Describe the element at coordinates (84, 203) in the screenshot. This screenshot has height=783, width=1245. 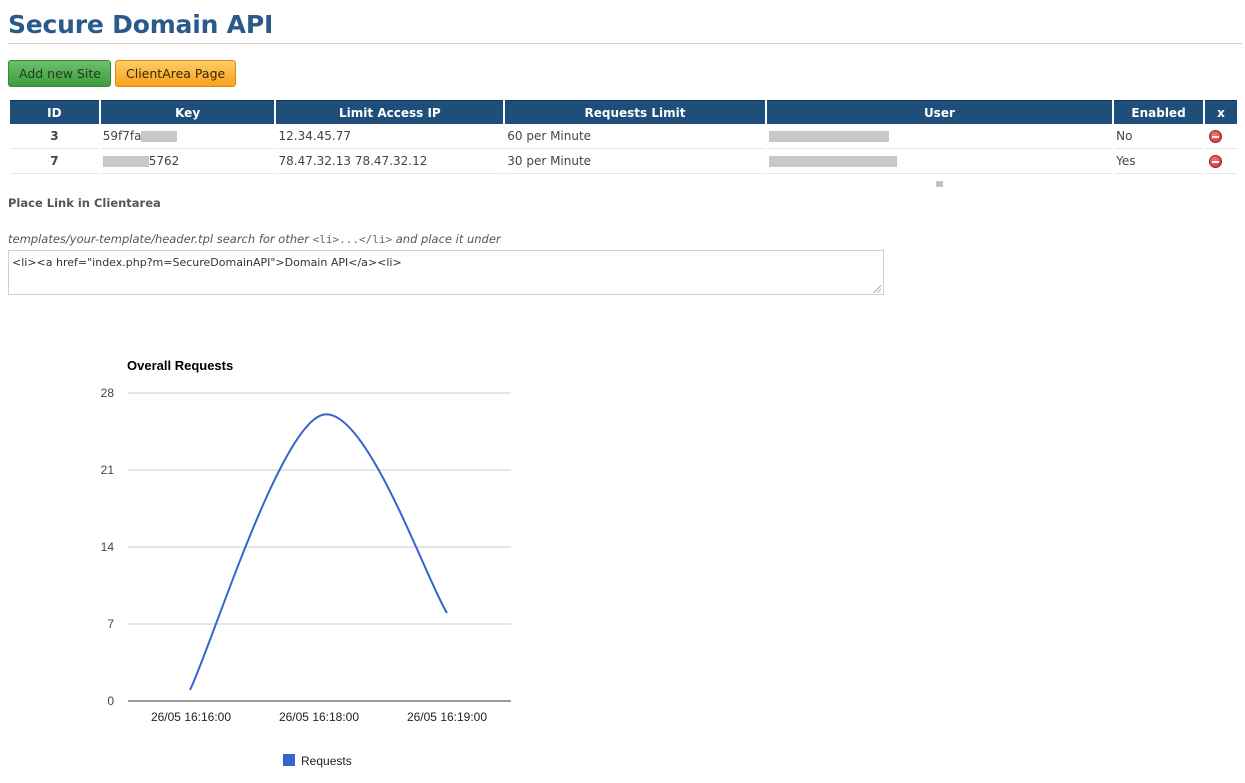
I see `section-heading: Place Link in Clientarea` at that location.